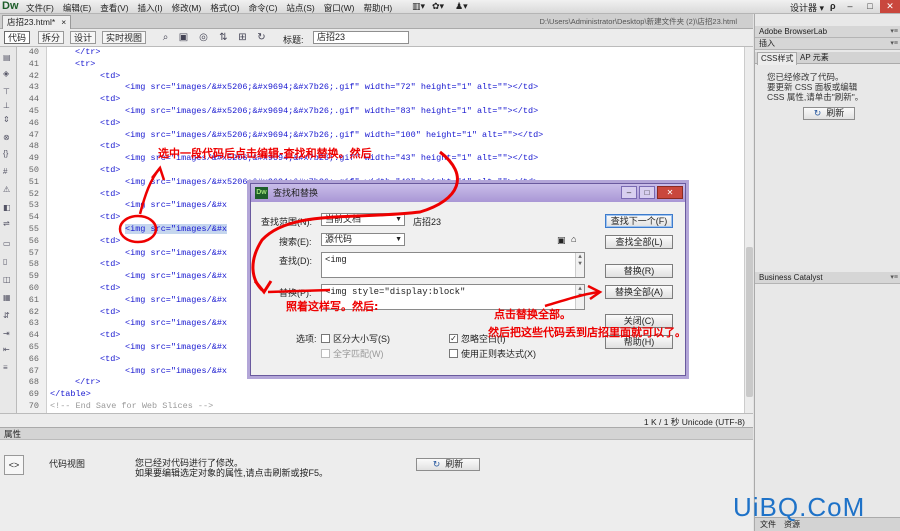  What do you see at coordinates (17, 37) in the screenshot?
I see `code-view-button: 代码` at bounding box center [17, 37].